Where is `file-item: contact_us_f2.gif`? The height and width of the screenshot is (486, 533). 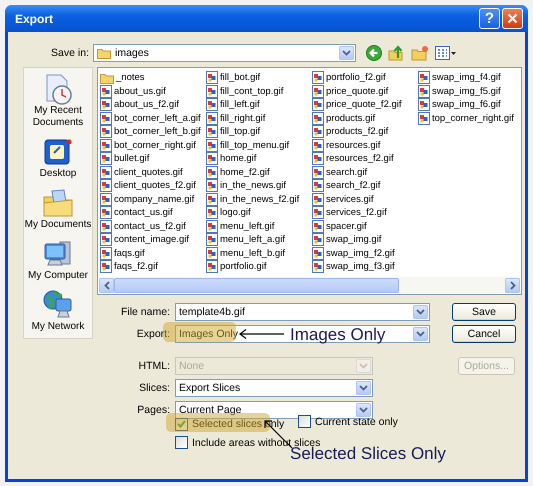 file-item: contact_us_f2.gif is located at coordinates (143, 226).